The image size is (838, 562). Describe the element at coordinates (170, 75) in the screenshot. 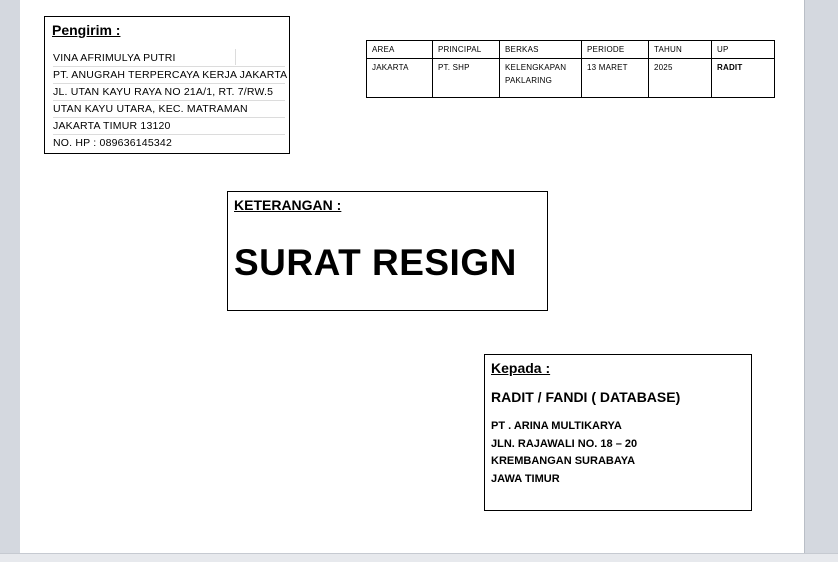

I see `sender-company: PT. ANUGRAH TERPERCAYA KERJA JAKARTA` at that location.